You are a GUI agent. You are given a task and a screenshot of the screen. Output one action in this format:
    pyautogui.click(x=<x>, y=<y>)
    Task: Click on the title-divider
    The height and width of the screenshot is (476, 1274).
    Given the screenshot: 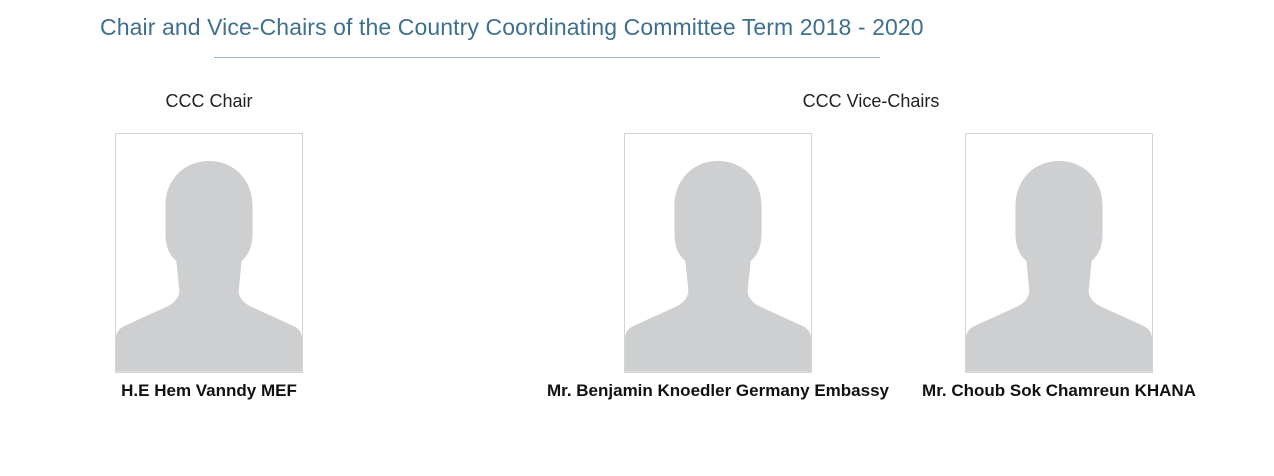 What is the action you would take?
    pyautogui.click(x=547, y=57)
    